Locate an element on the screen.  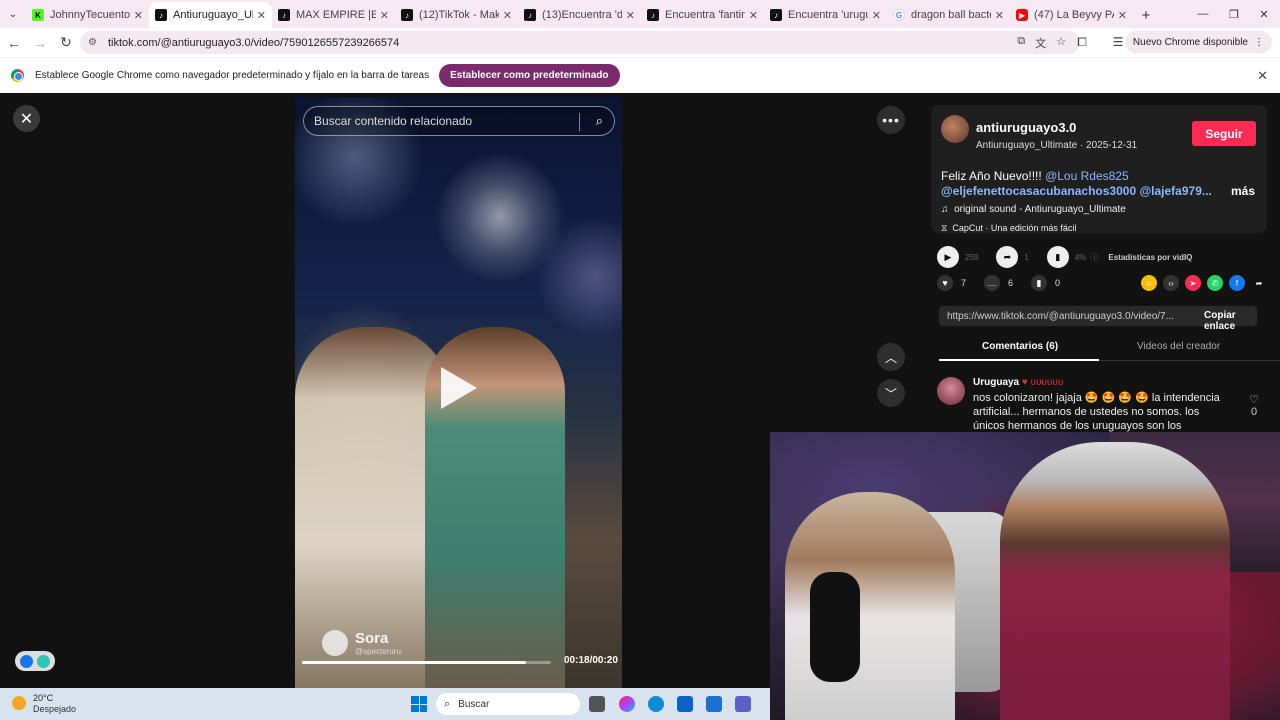
tab-7: ♪Encuentra 'uruguay e✕ is located at coordinates (825, 15).